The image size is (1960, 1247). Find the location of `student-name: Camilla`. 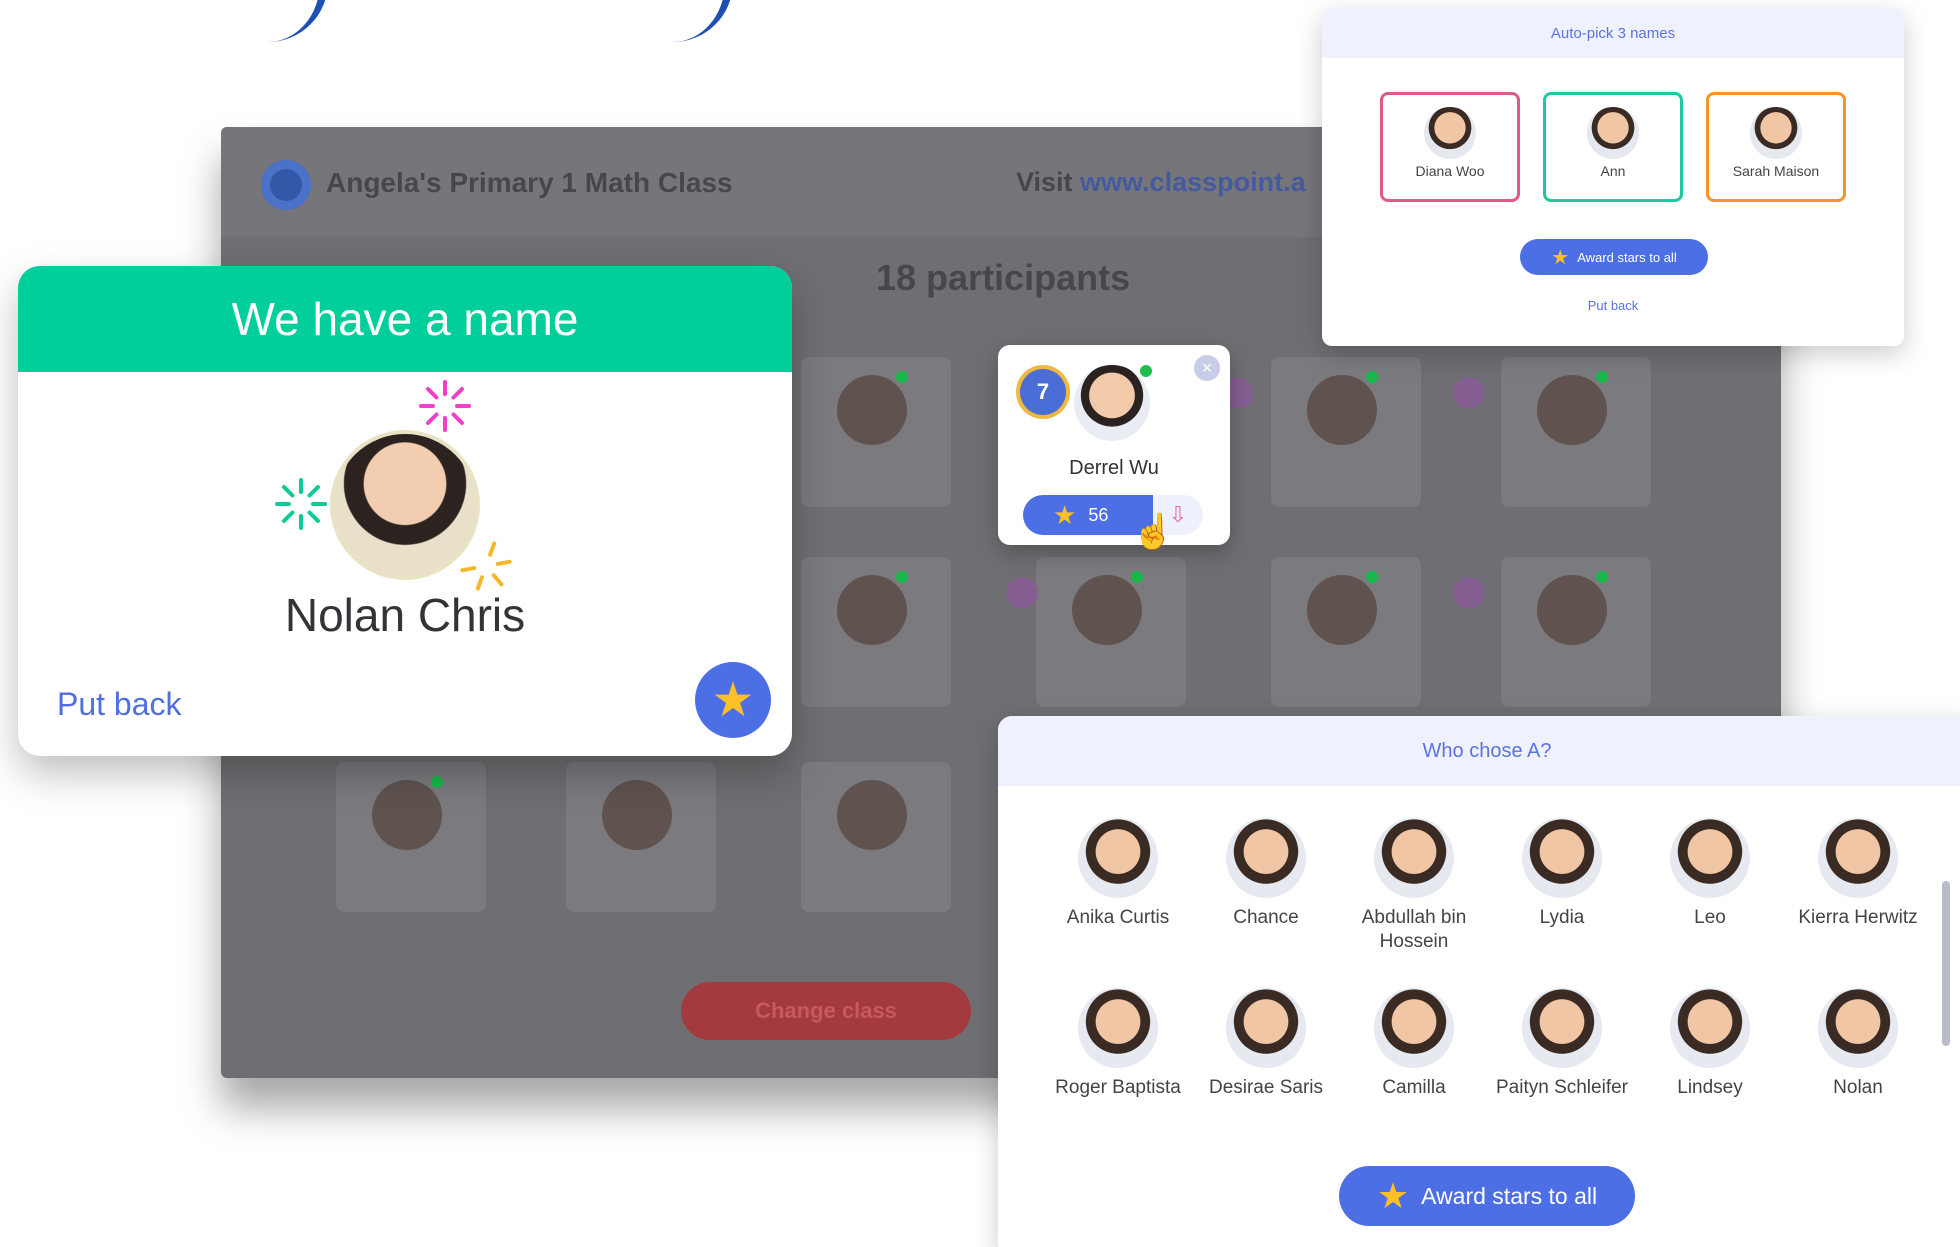

student-name: Camilla is located at coordinates (1414, 1087).